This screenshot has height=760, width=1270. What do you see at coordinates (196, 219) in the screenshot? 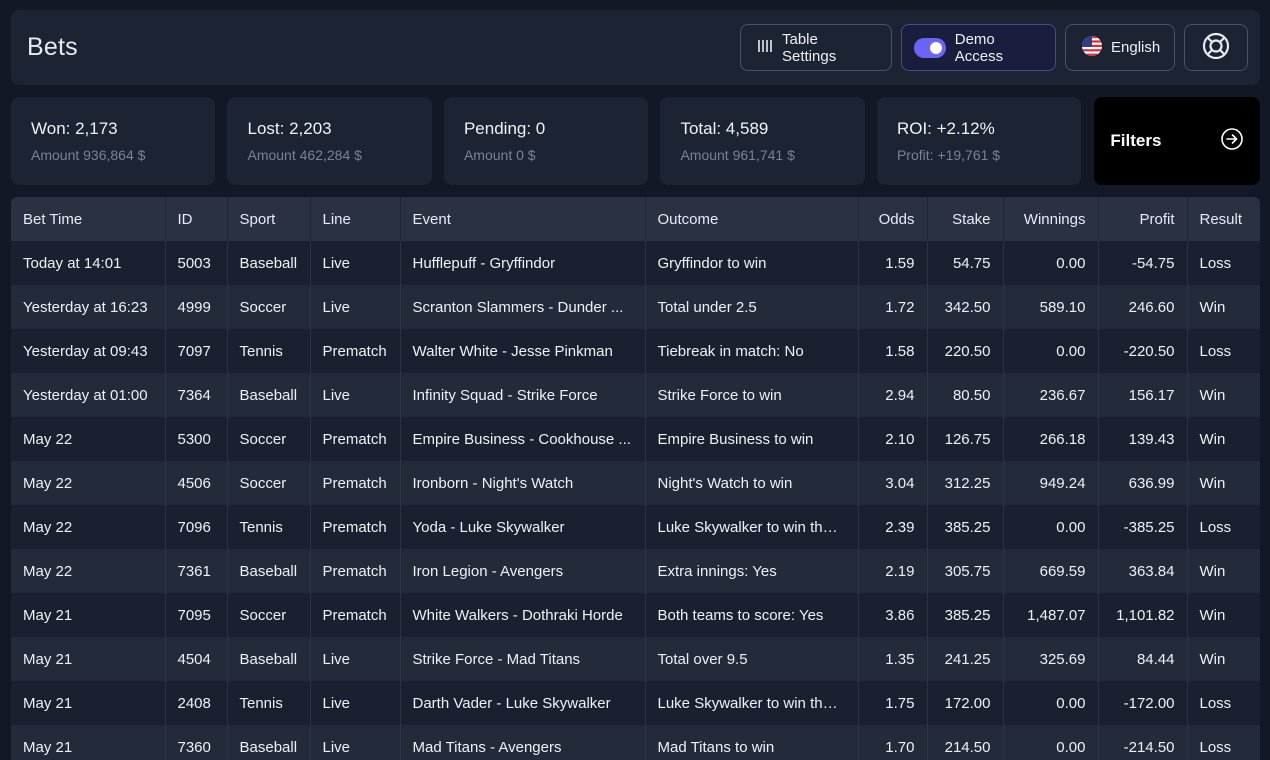
I see `column-header: ID` at bounding box center [196, 219].